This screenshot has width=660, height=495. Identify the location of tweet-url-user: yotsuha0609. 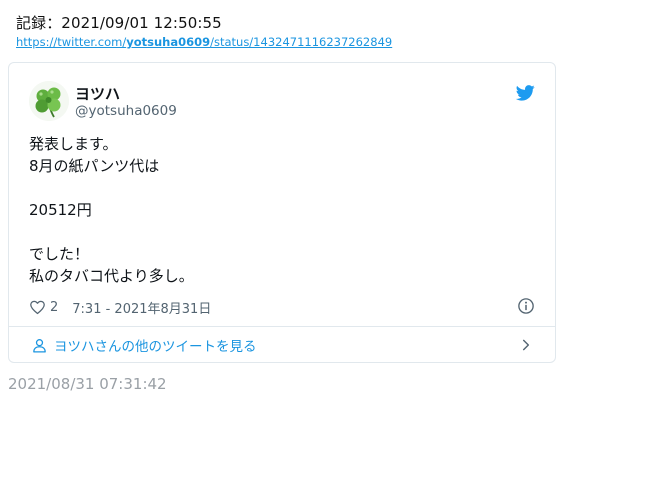
(168, 42).